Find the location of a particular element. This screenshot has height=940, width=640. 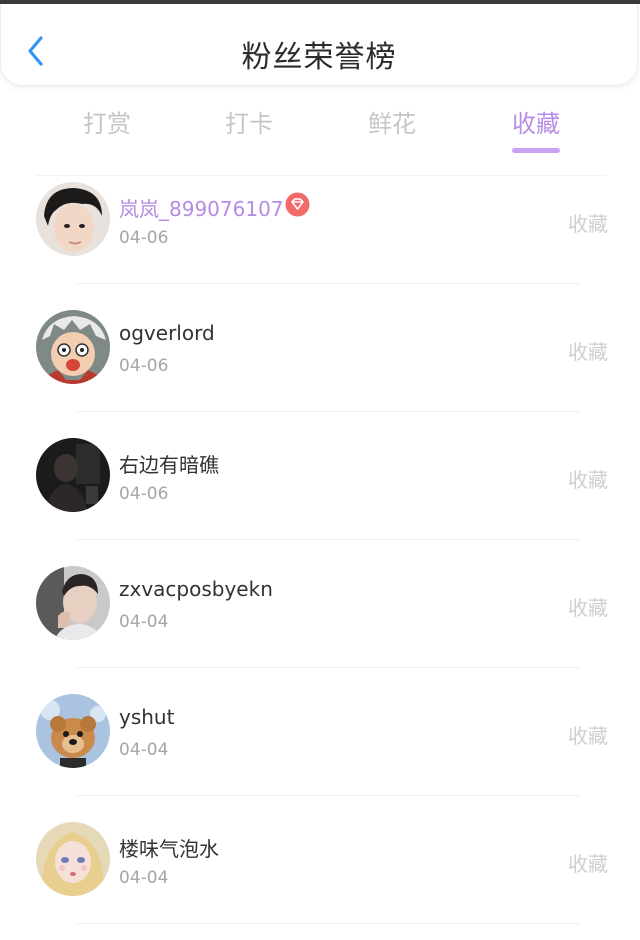

avatar-man-portrait-icon is located at coordinates (73, 603).